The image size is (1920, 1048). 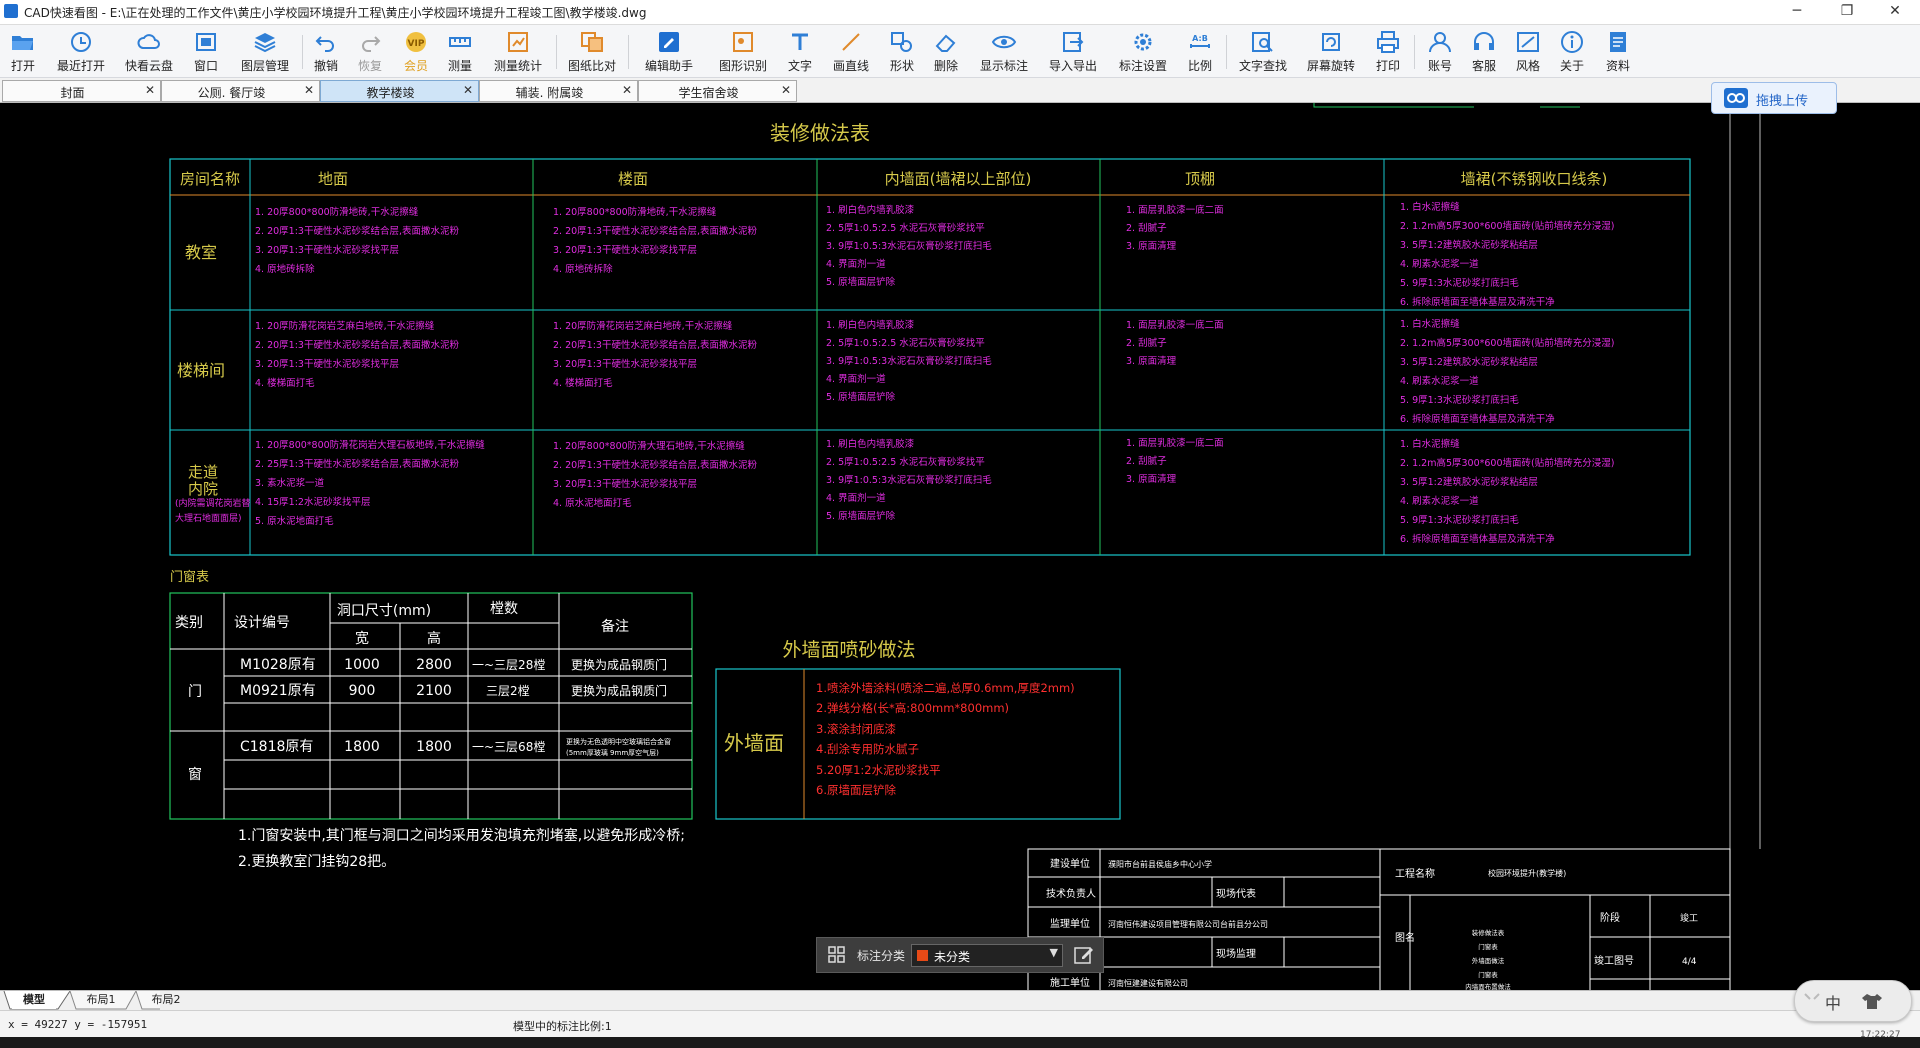 What do you see at coordinates (434, 747) in the screenshot?
I see `row-height: 1800` at bounding box center [434, 747].